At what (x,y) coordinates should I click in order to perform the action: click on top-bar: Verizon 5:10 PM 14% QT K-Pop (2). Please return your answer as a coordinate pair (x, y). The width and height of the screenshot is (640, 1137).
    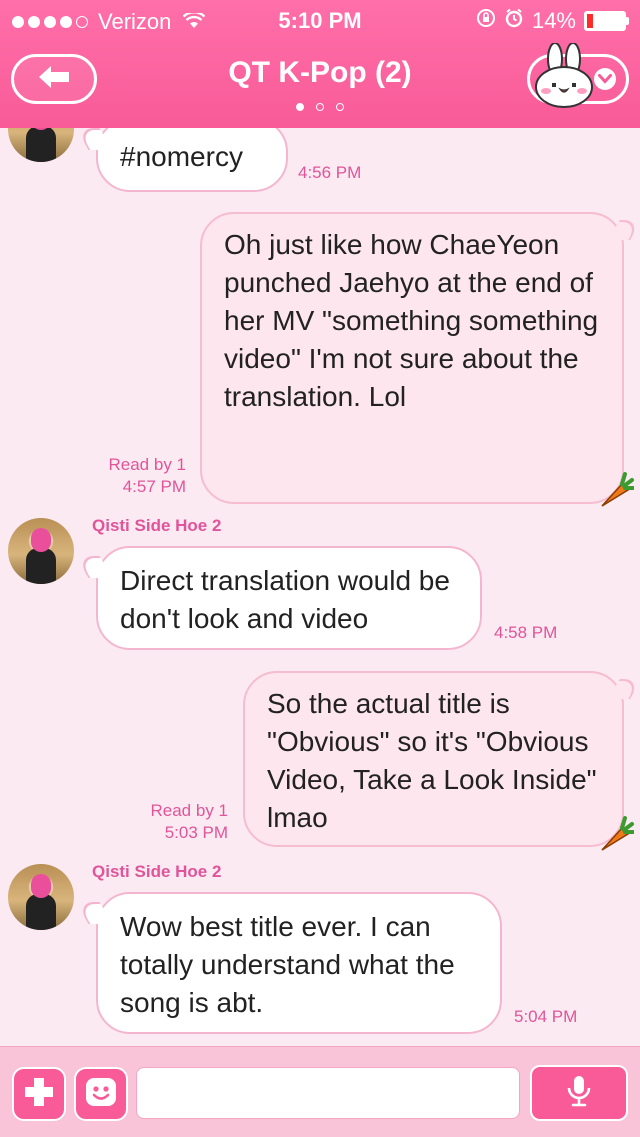
    Looking at the image, I should click on (320, 64).